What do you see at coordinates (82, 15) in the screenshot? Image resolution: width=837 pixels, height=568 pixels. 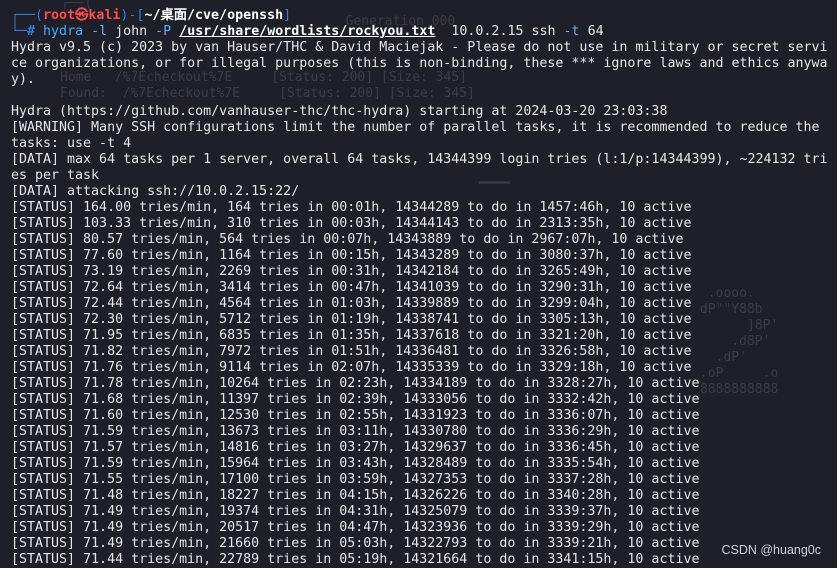 I see `prompt-user-host: root㉿kali` at bounding box center [82, 15].